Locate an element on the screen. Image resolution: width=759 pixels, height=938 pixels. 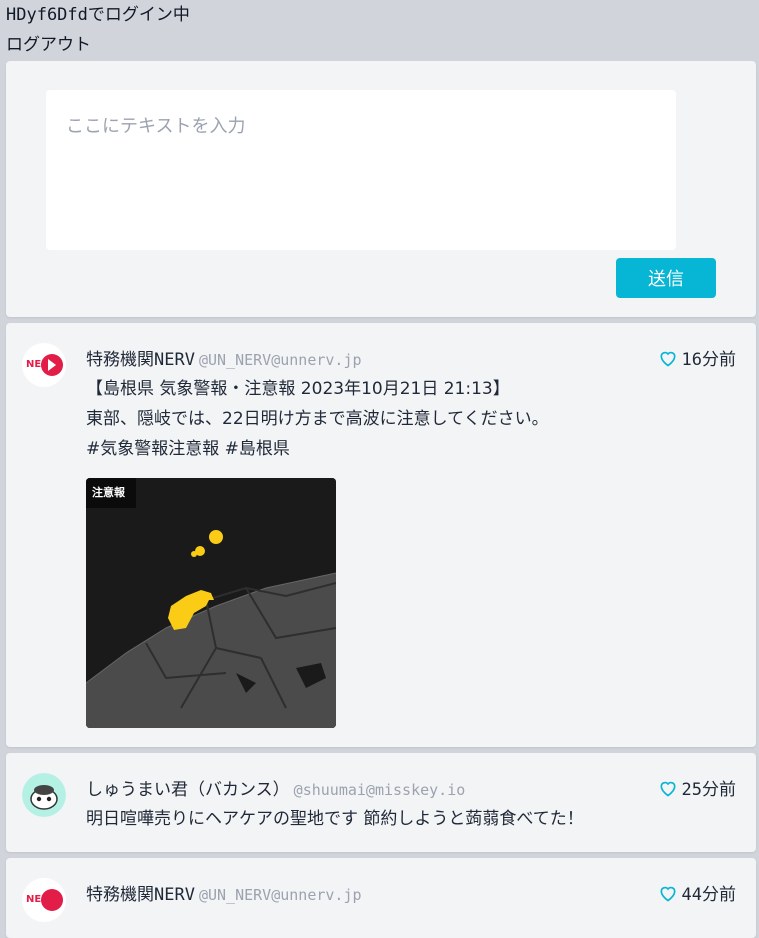
svg-text: NERV is located at coordinates (41, 899).